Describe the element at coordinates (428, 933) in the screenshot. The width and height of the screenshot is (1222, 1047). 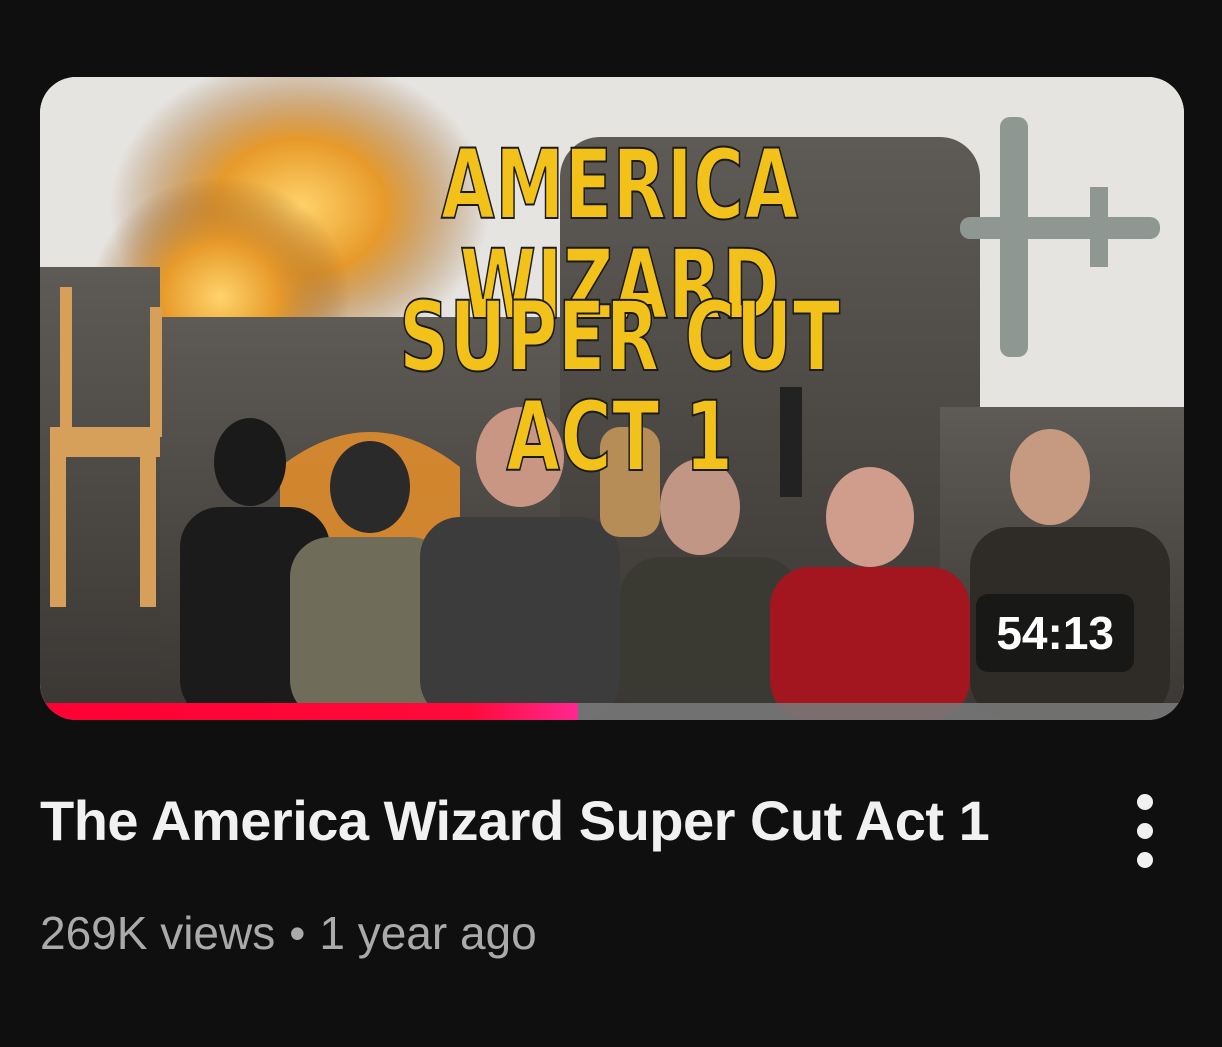
I see `upload-age: 1 year ago` at that location.